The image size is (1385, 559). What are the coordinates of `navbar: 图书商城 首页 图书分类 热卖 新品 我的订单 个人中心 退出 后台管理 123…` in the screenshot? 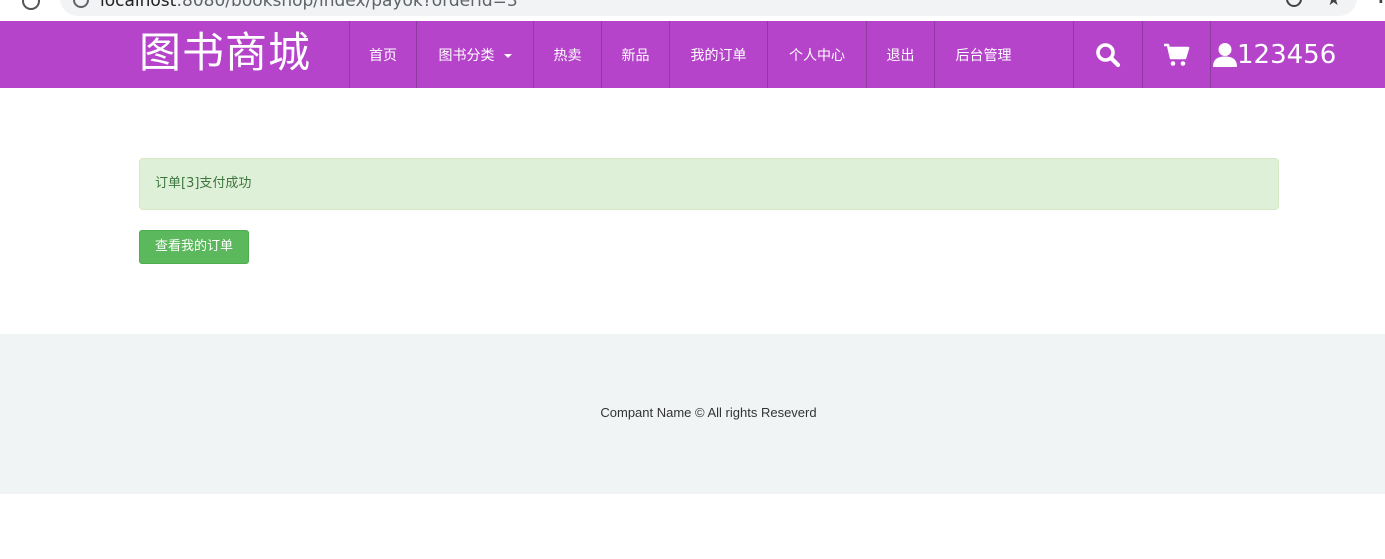 It's located at (692, 54).